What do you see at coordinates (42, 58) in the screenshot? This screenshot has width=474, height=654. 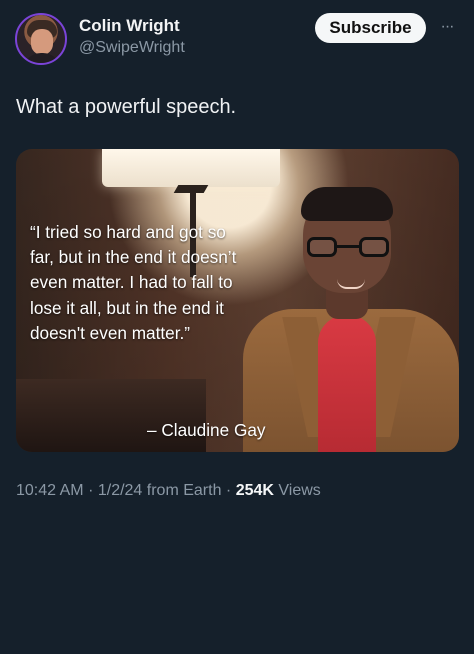 I see `avatar-body` at bounding box center [42, 58].